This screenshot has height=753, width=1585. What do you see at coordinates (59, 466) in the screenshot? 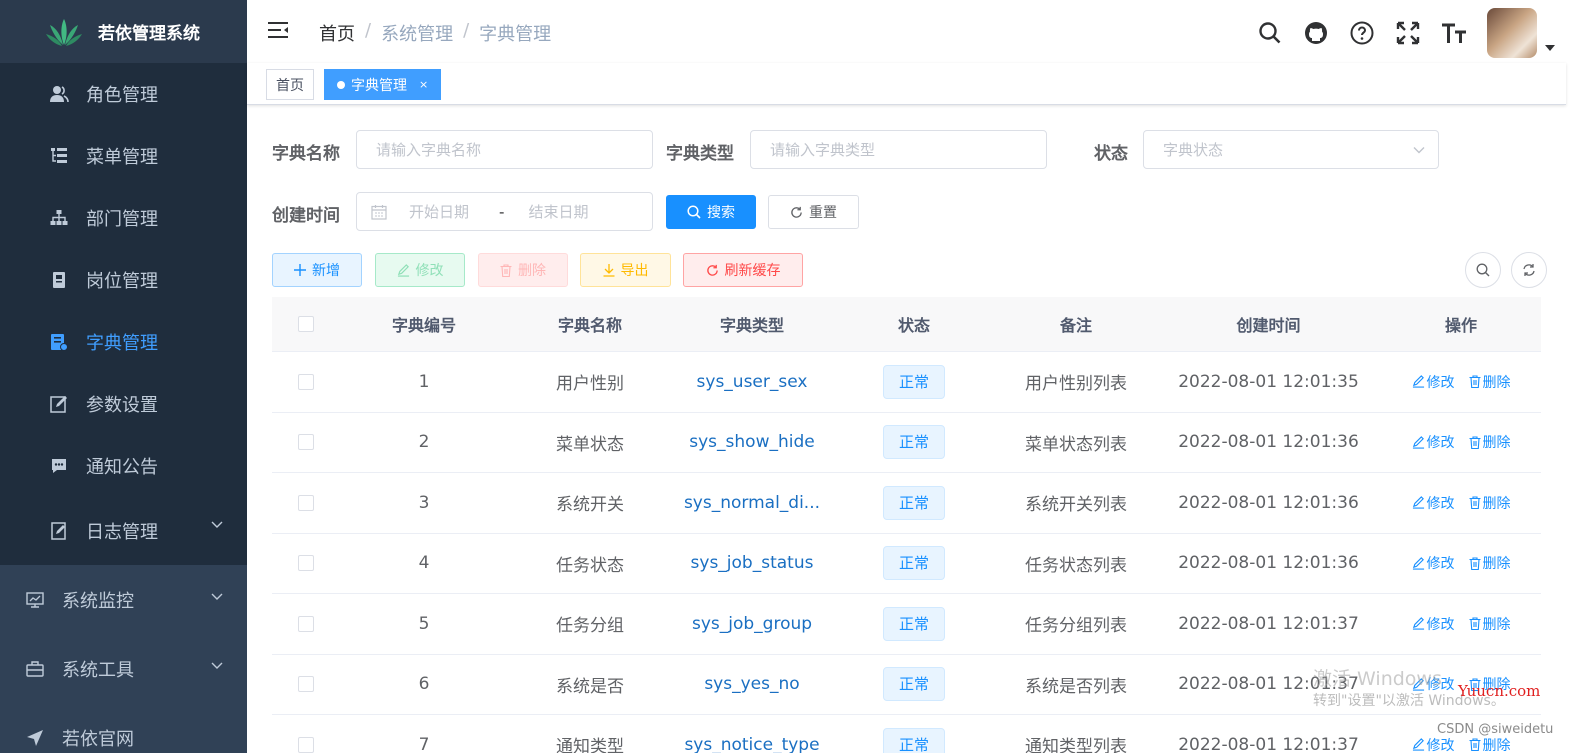
I see `message-icon` at bounding box center [59, 466].